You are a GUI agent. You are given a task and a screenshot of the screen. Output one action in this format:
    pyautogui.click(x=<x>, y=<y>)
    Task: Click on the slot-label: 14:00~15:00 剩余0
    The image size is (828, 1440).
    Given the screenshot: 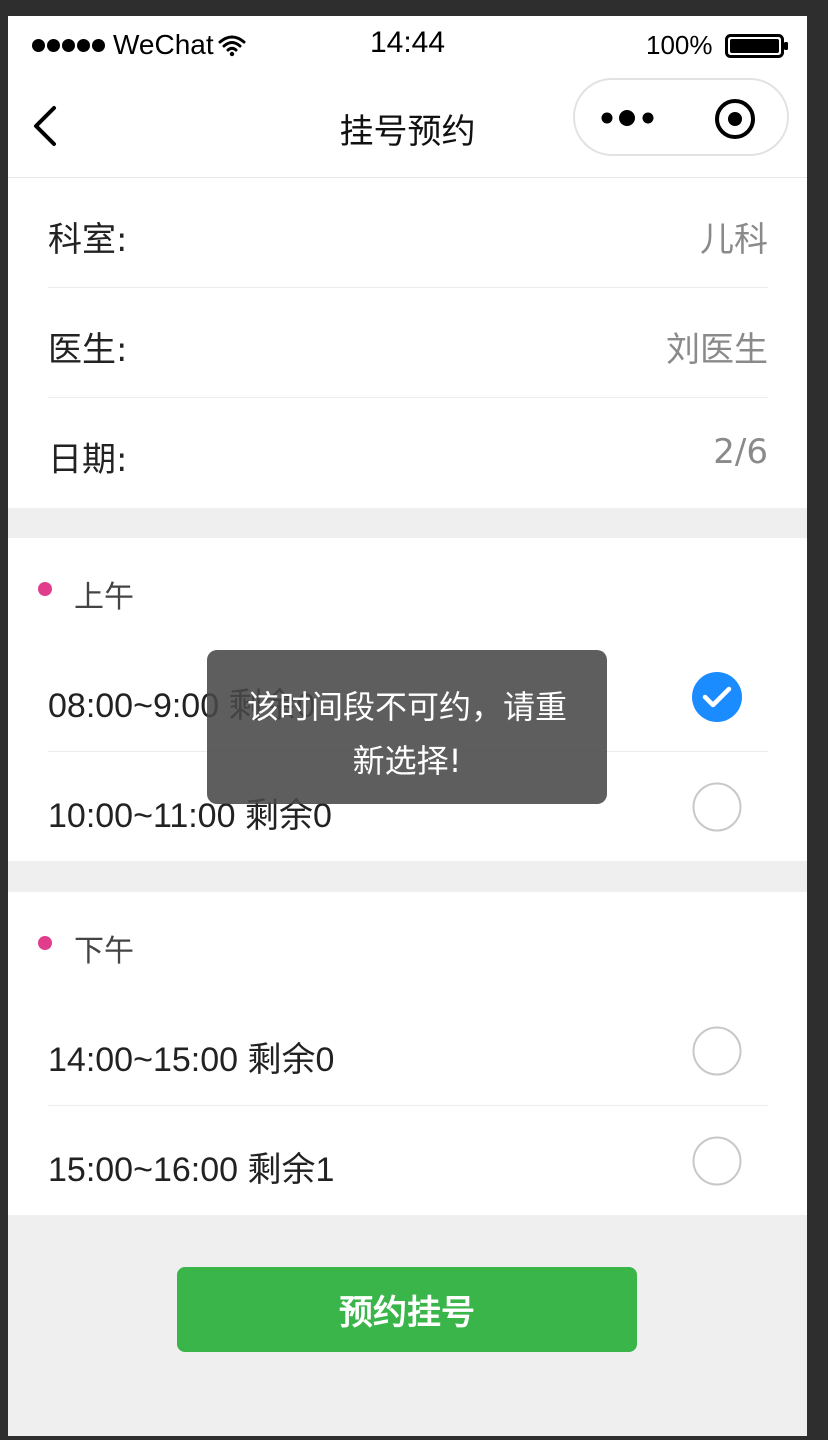 What is the action you would take?
    pyautogui.click(x=191, y=1060)
    